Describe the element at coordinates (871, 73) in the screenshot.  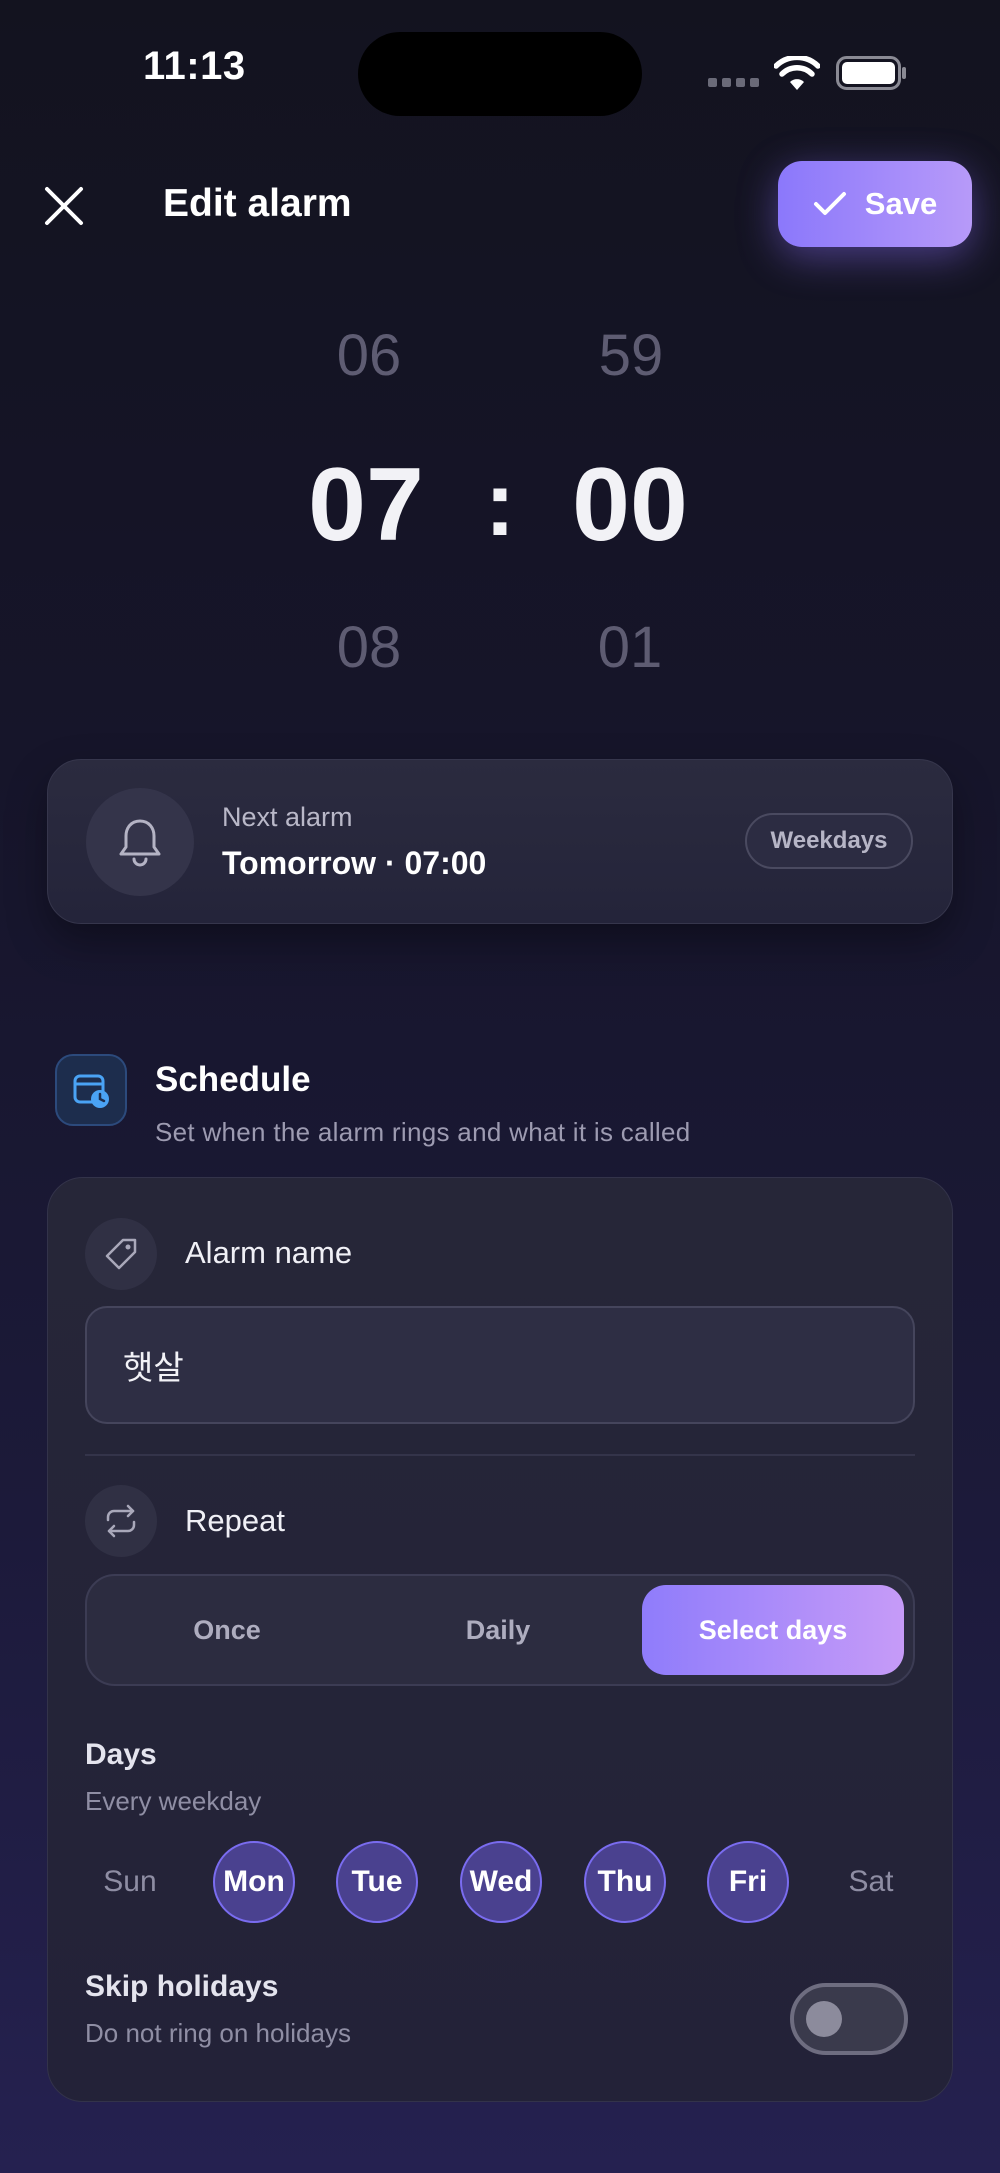
I see `battery-icon` at that location.